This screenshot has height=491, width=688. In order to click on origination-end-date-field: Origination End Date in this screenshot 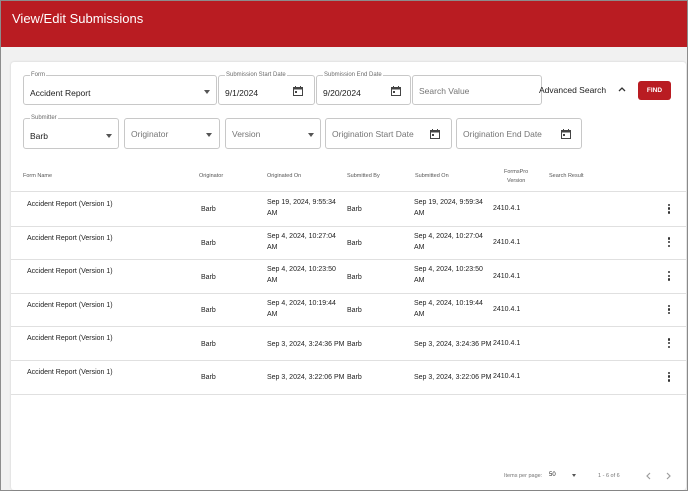, I will do `click(519, 133)`.